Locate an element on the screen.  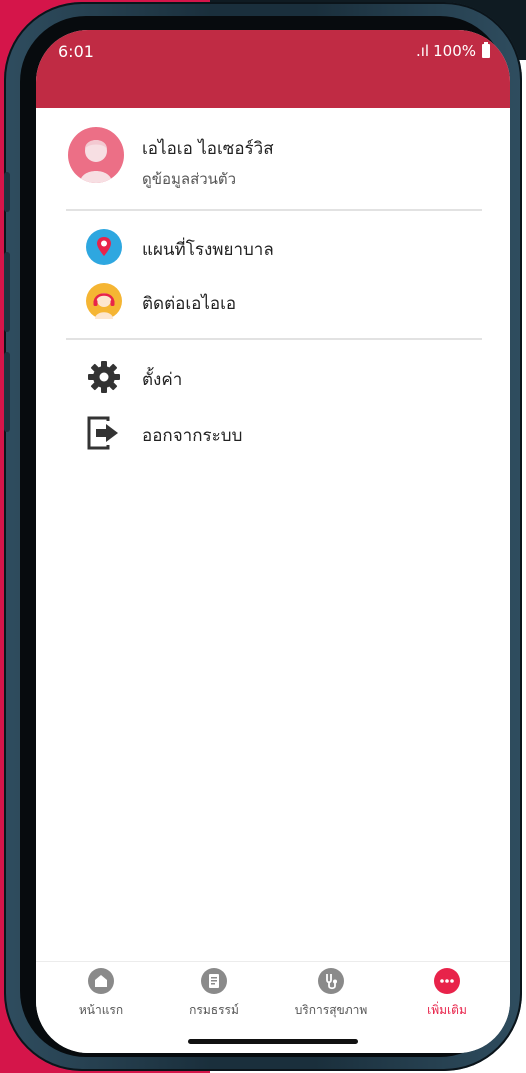
tab-label: หน้าแรก is located at coordinates (101, 1010).